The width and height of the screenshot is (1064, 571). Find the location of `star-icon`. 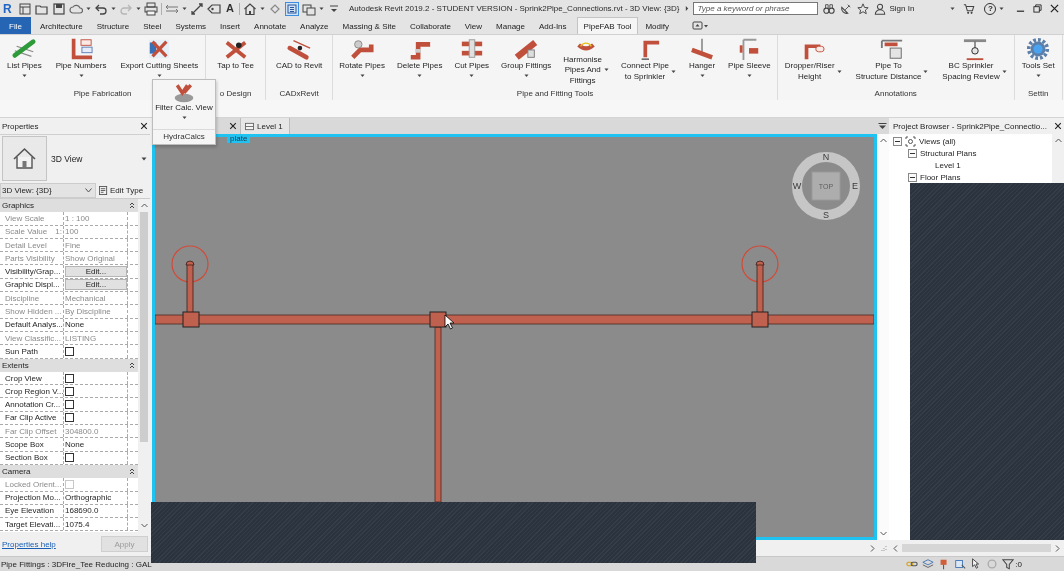

star-icon is located at coordinates (863, 8).